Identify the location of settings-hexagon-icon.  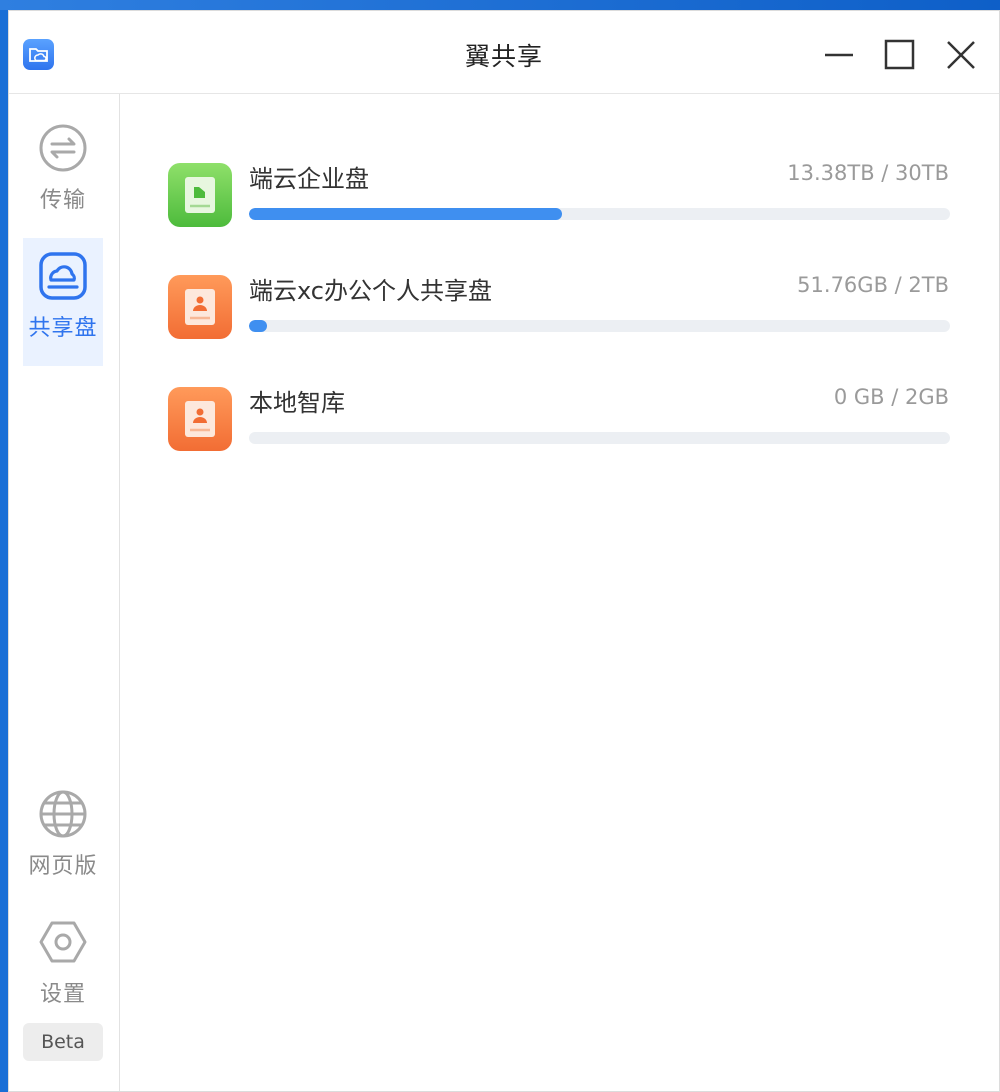
(63, 942).